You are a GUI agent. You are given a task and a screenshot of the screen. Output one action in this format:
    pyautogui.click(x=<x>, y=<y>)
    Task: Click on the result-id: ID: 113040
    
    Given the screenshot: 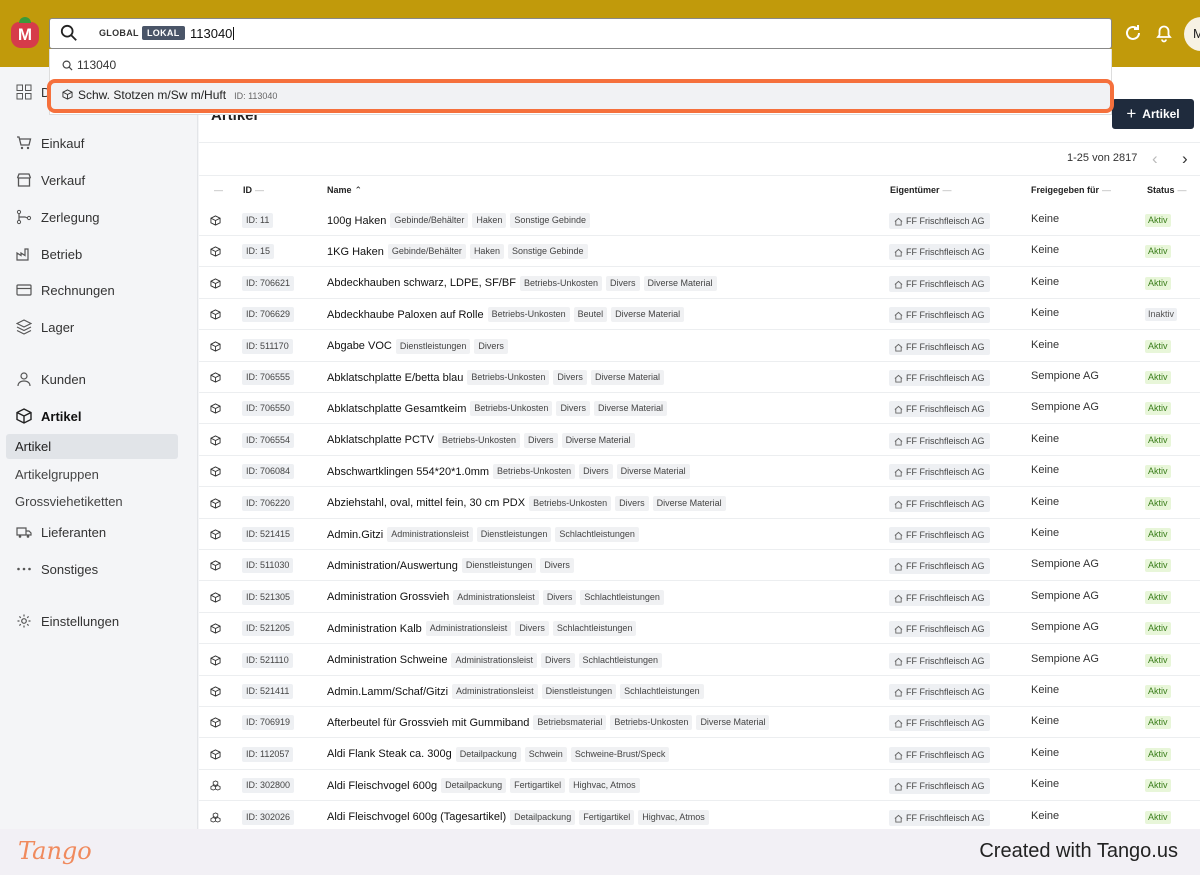 What is the action you would take?
    pyautogui.click(x=256, y=96)
    